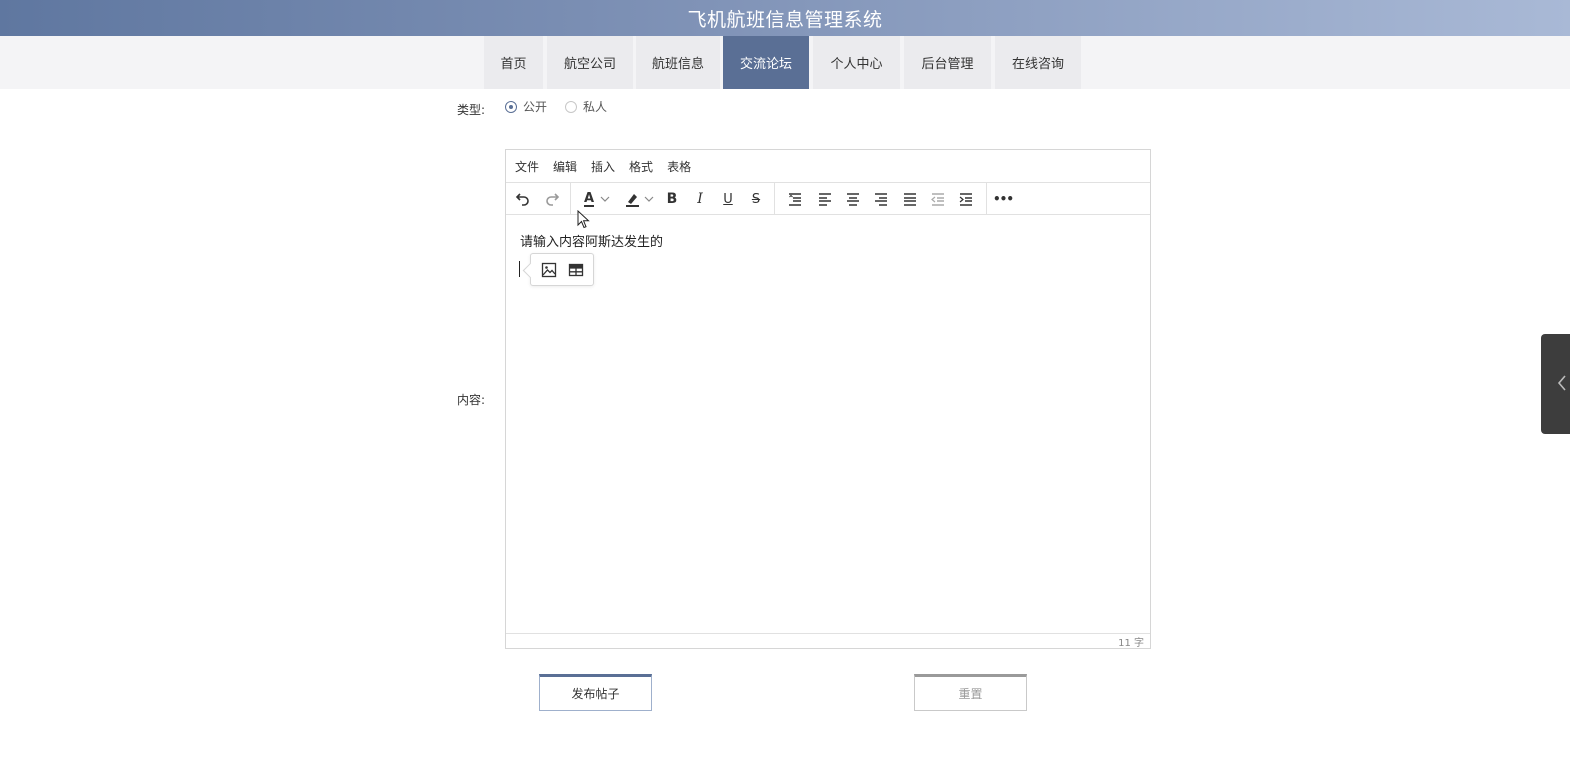 Image resolution: width=1570 pixels, height=762 pixels. What do you see at coordinates (910, 199) in the screenshot?
I see `justify-icon` at bounding box center [910, 199].